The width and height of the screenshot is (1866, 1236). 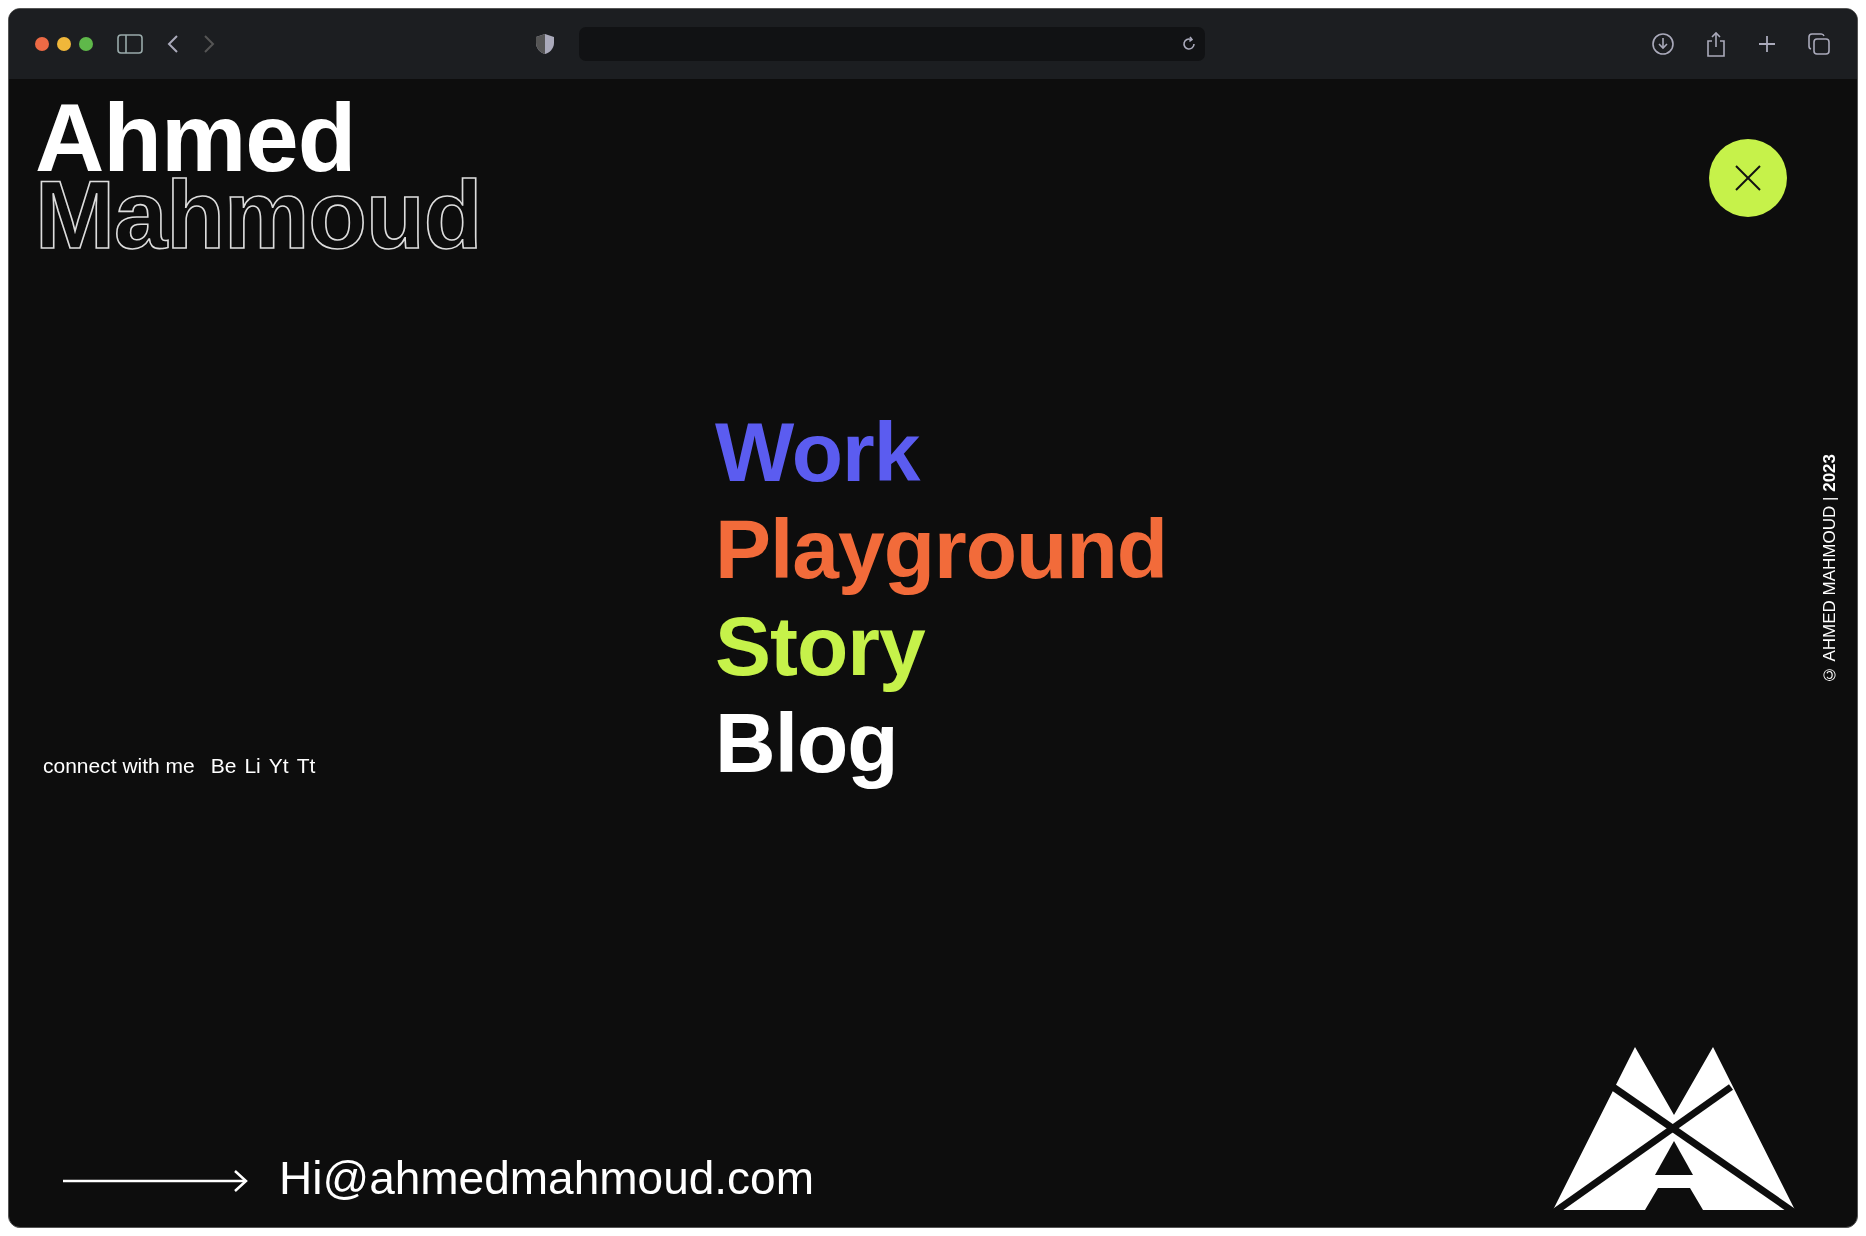 What do you see at coordinates (817, 452) in the screenshot?
I see `menu-link: Work` at bounding box center [817, 452].